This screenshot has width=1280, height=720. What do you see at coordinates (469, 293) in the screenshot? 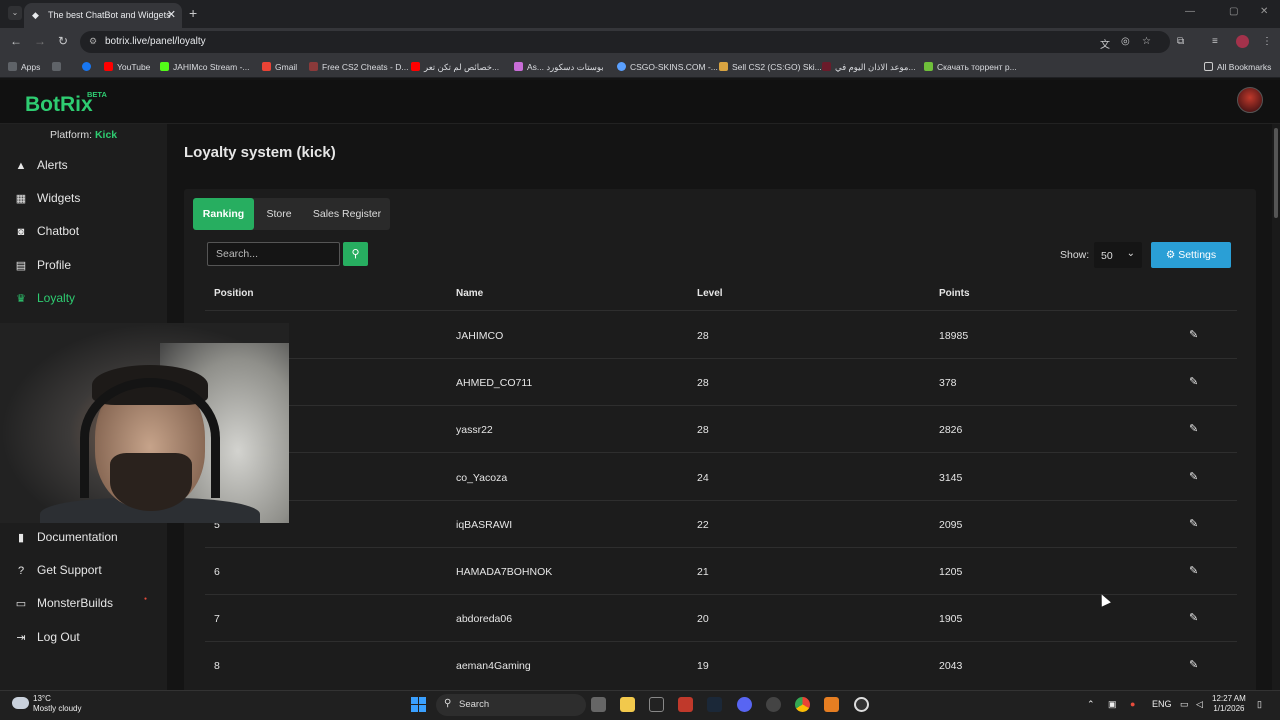
I see `column-header-name: Name` at bounding box center [469, 293].